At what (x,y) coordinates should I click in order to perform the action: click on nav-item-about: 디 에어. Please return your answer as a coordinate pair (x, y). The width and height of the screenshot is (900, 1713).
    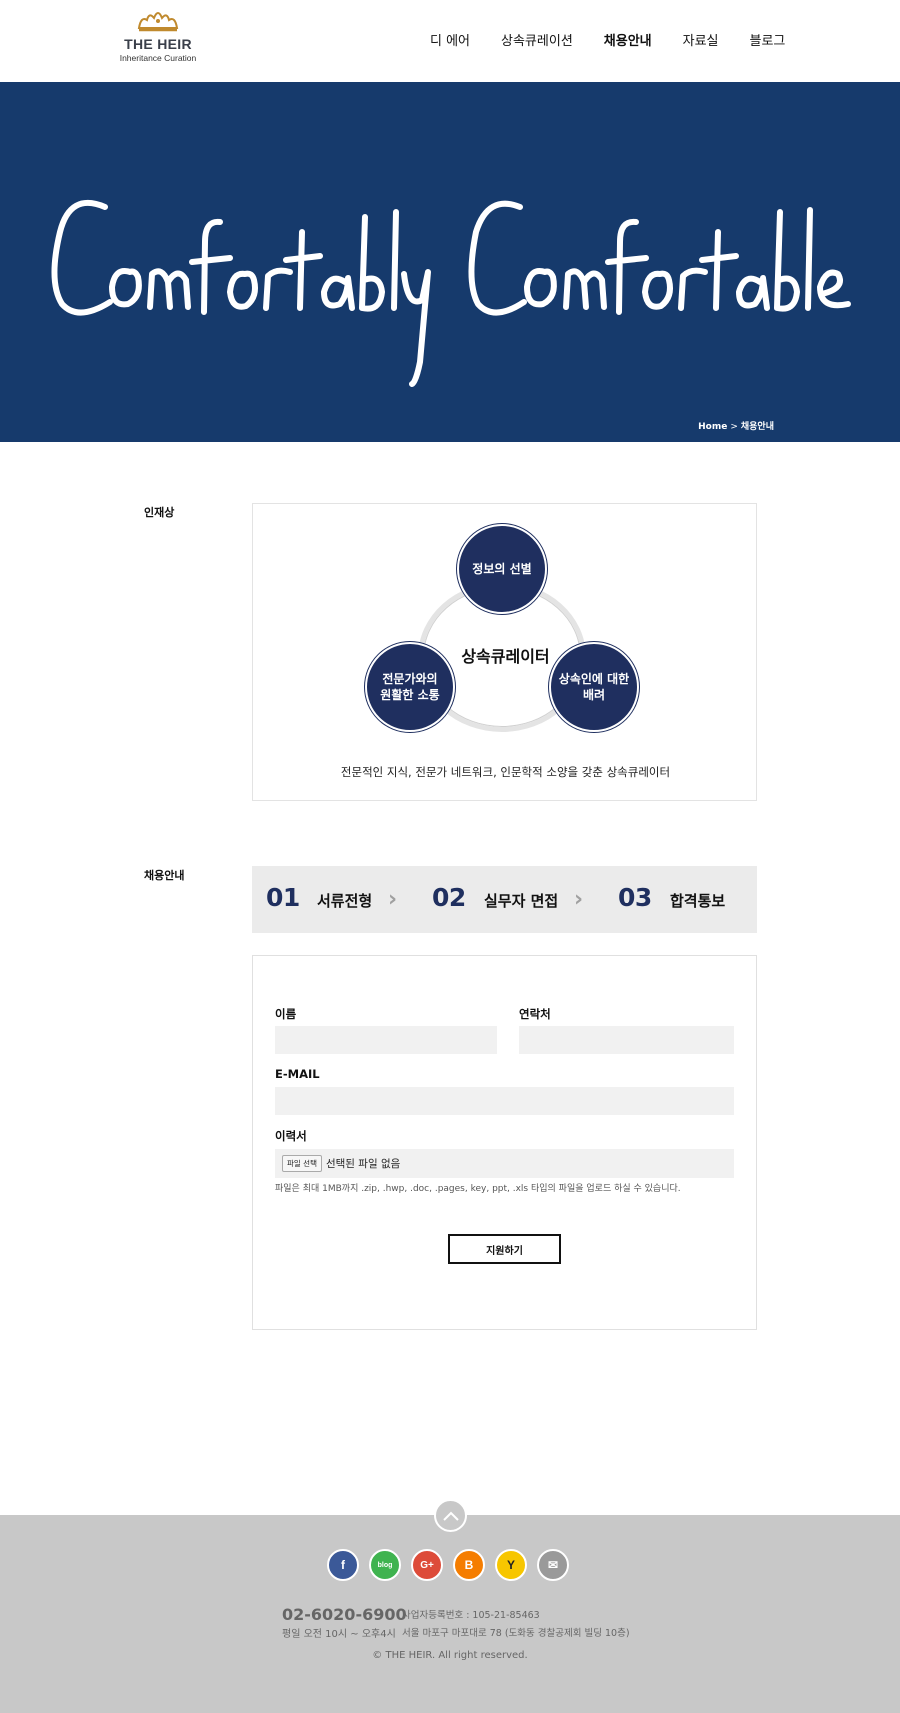
    Looking at the image, I should click on (450, 39).